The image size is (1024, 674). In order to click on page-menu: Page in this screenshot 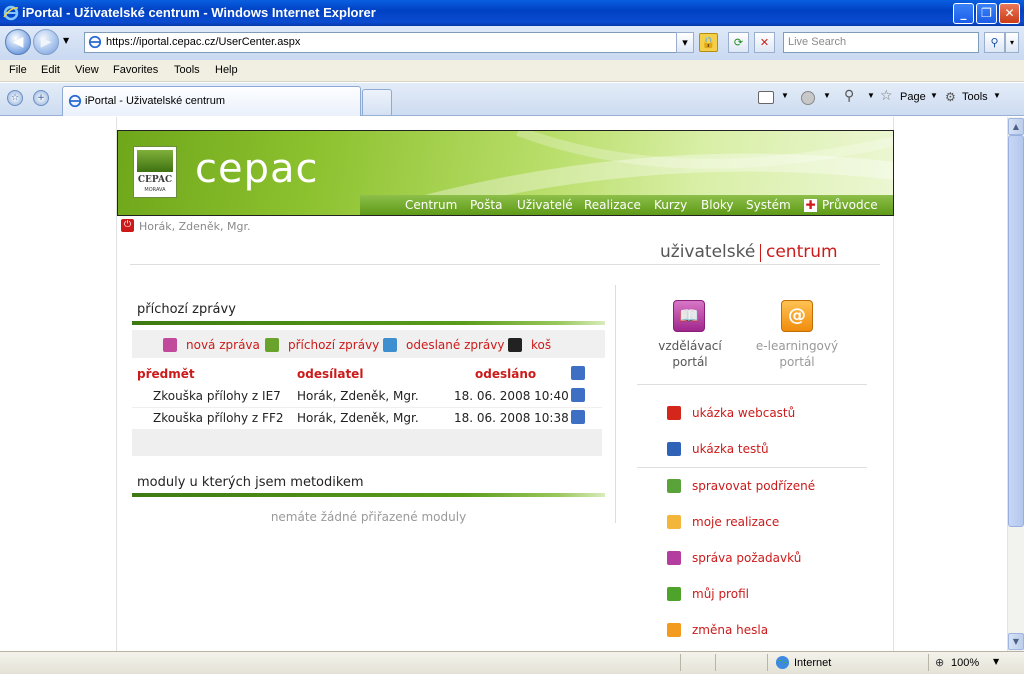, I will do `click(913, 97)`.